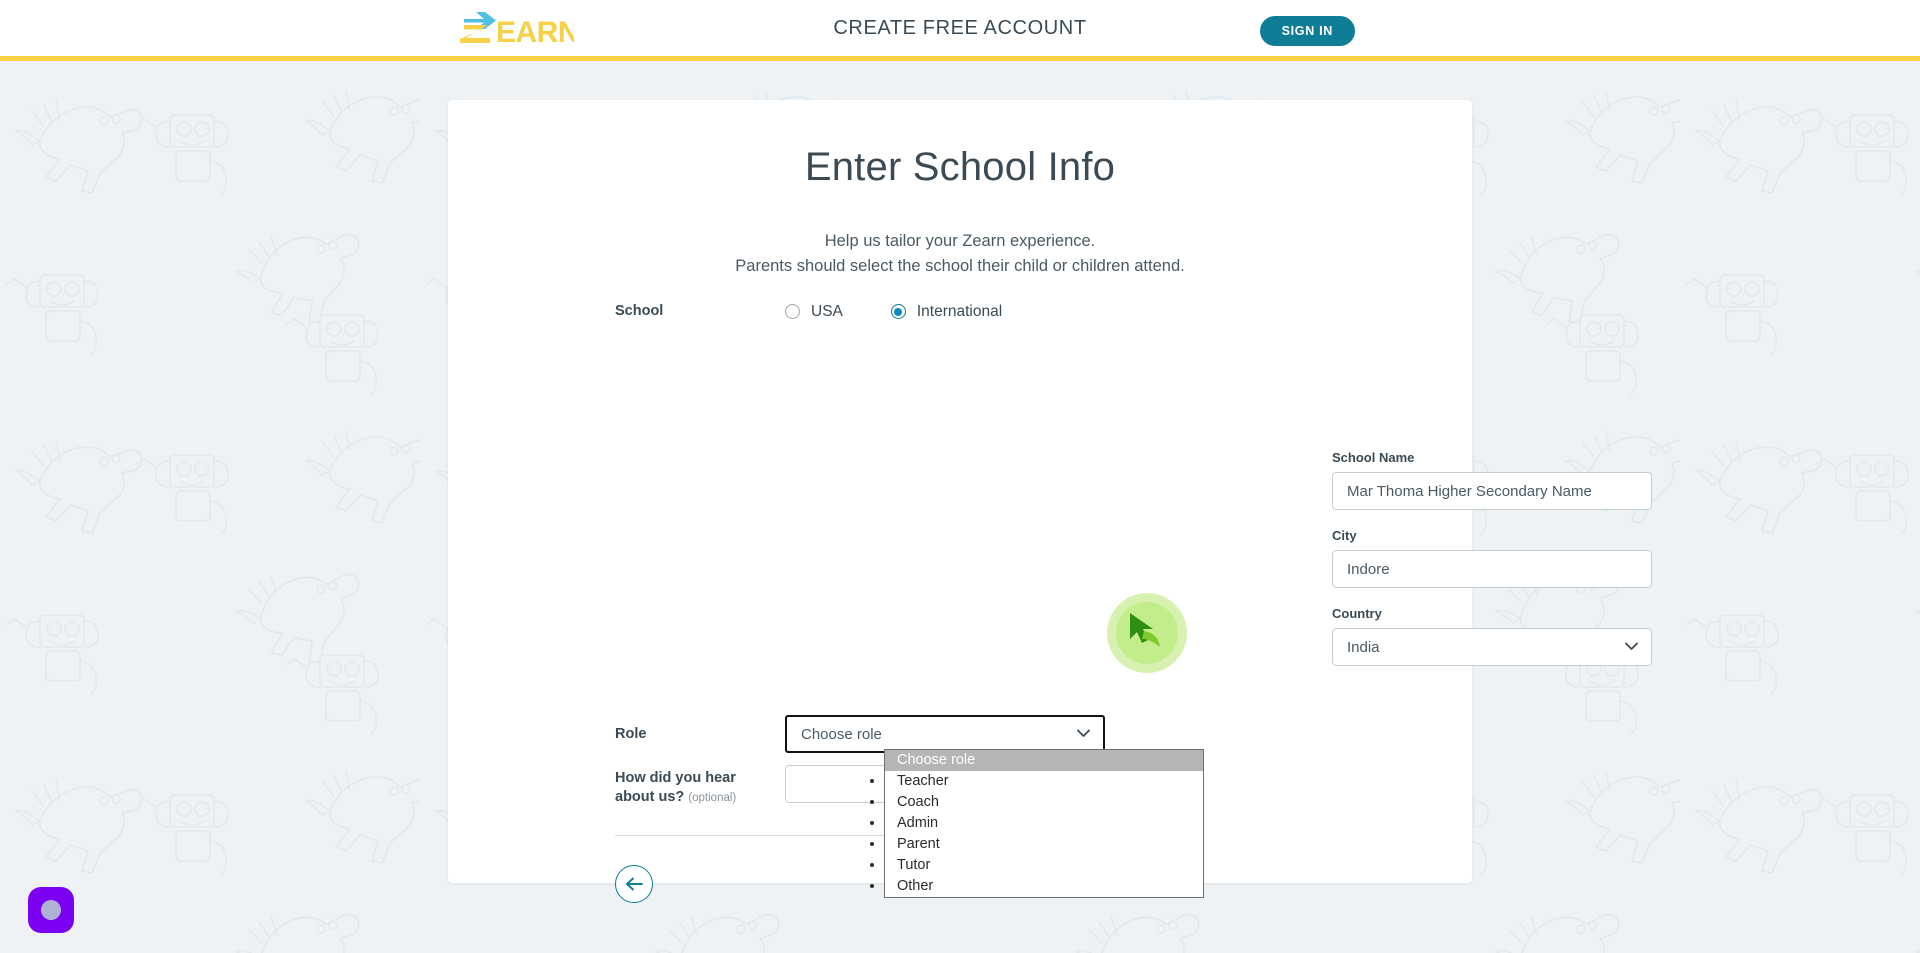 This screenshot has width=1920, height=953. What do you see at coordinates (1492, 491) in the screenshot?
I see `school-name-input` at bounding box center [1492, 491].